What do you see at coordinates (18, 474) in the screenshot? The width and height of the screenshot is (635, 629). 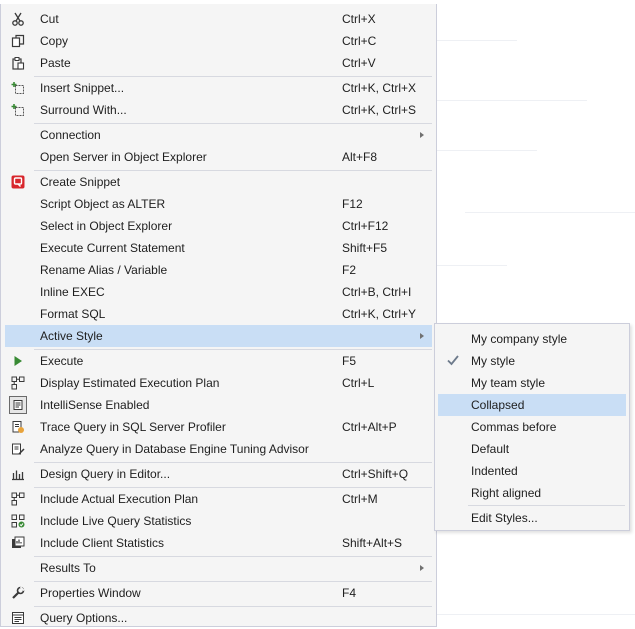 I see `design-query-icon` at bounding box center [18, 474].